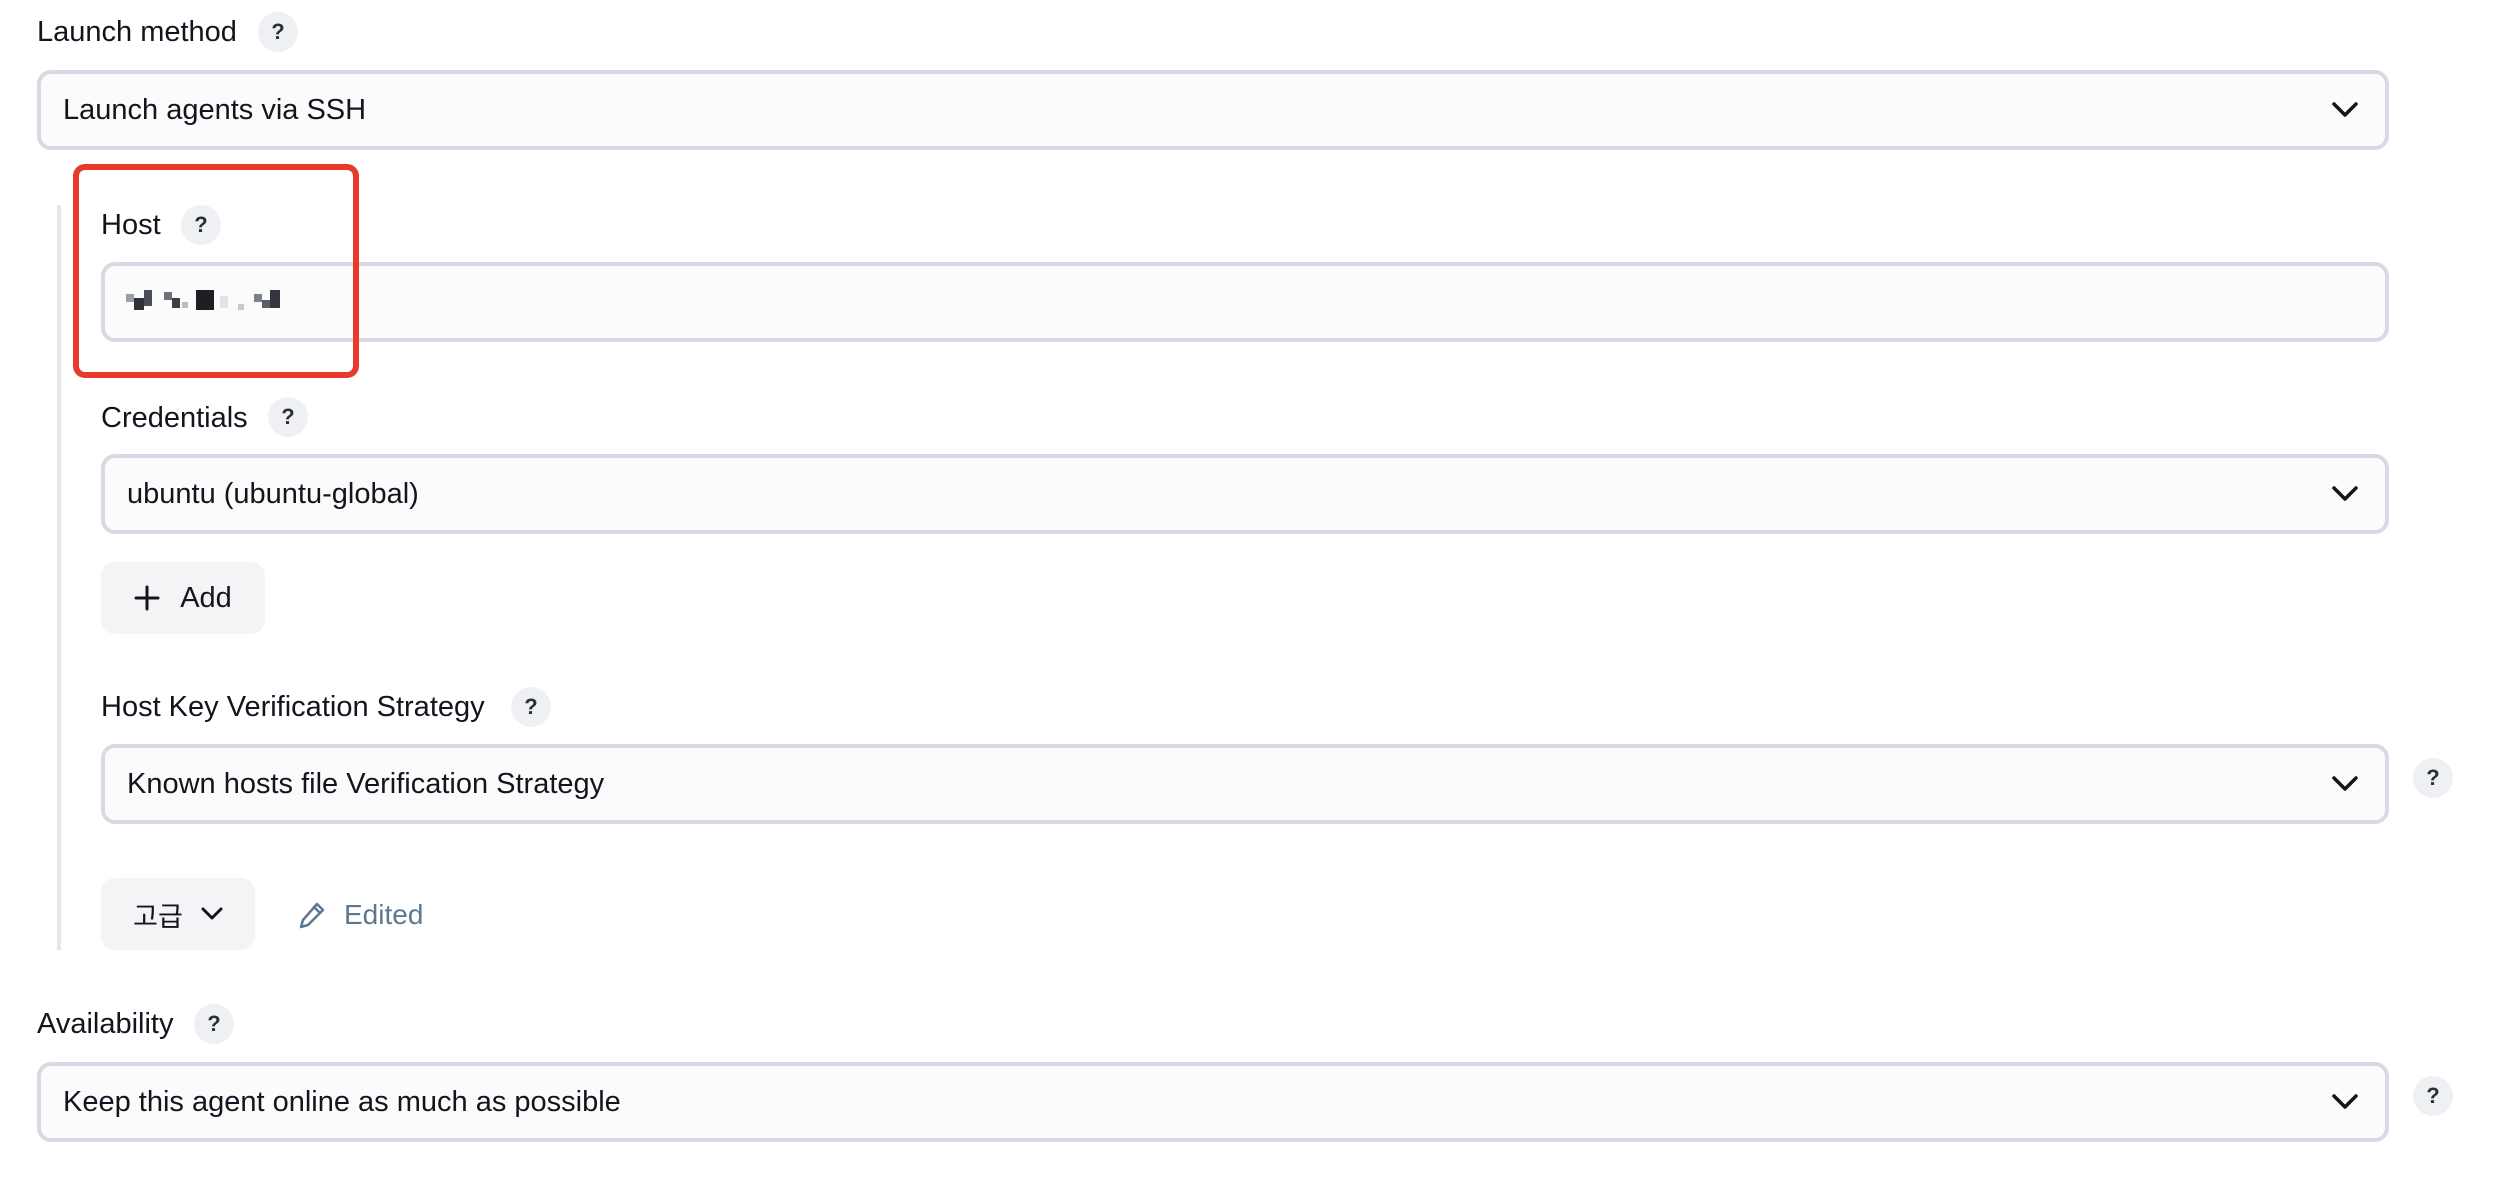 The image size is (2496, 1180). What do you see at coordinates (384, 914) in the screenshot?
I see `edited-label: Edited` at bounding box center [384, 914].